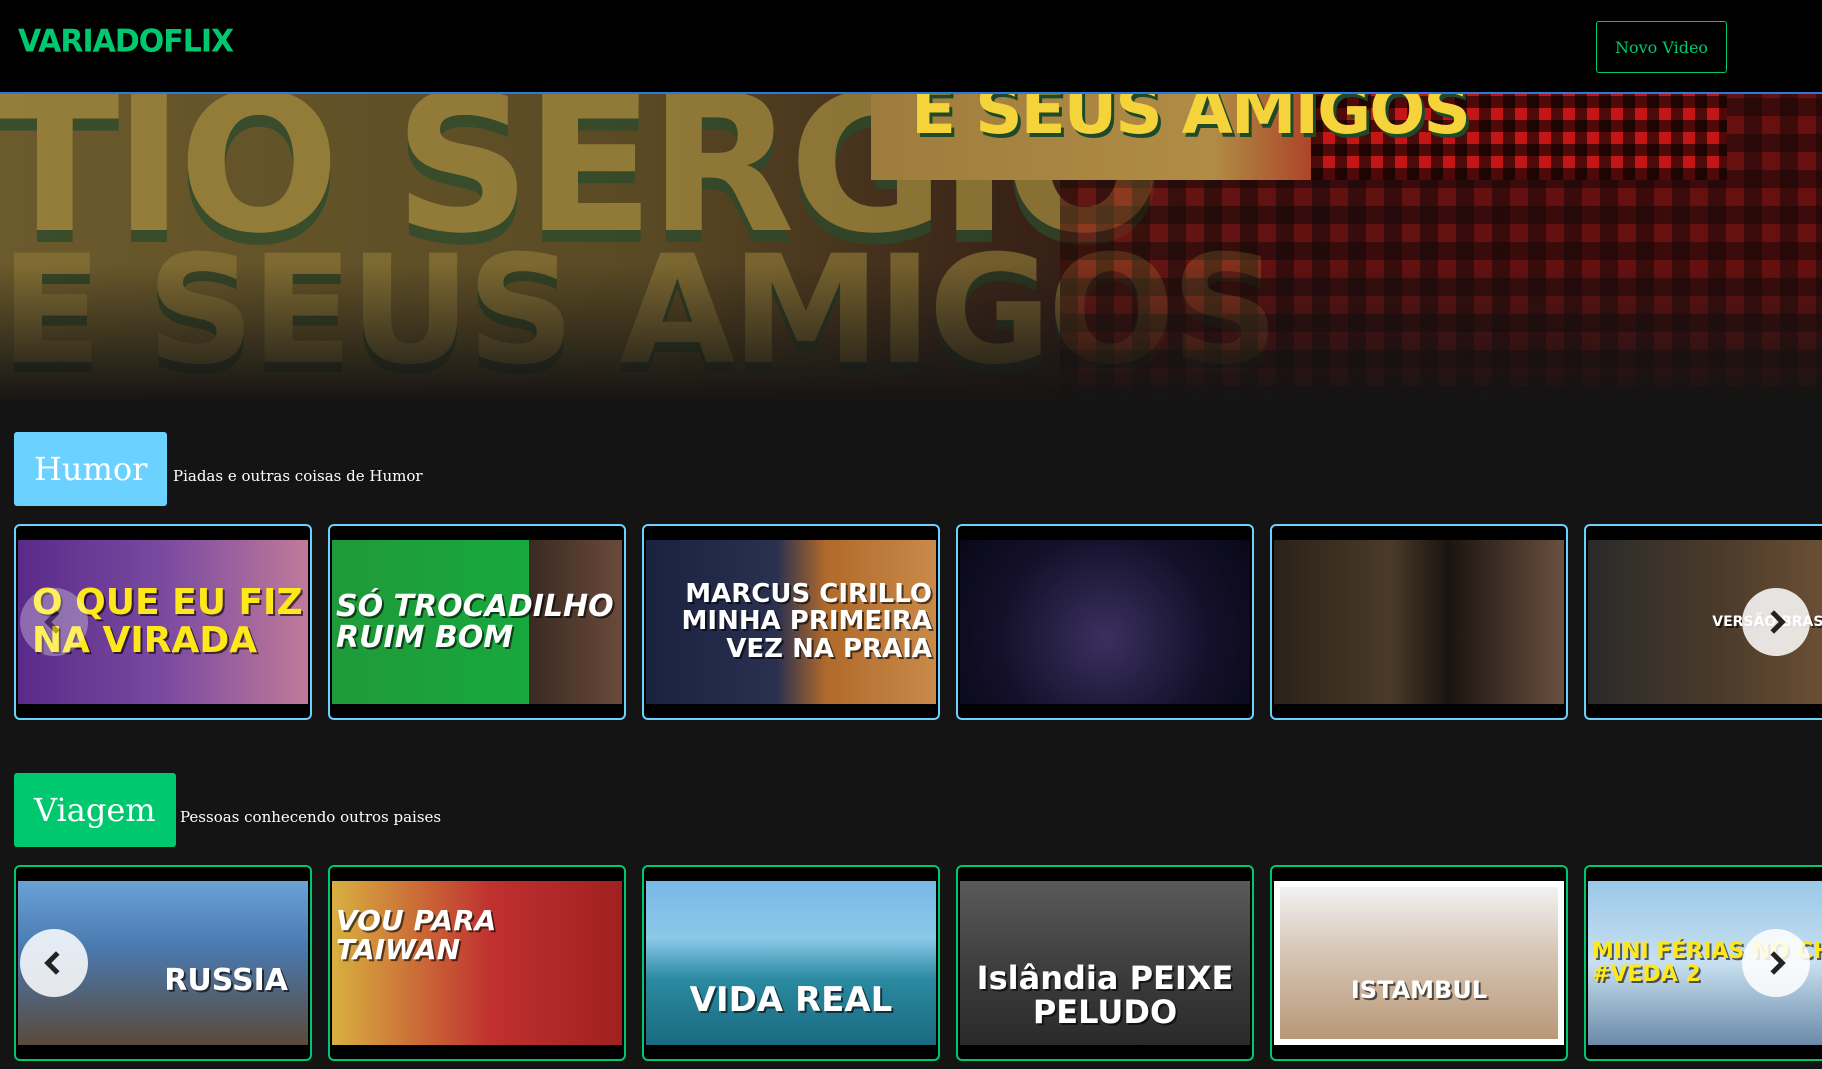 This screenshot has width=1822, height=1069. What do you see at coordinates (1661, 47) in the screenshot?
I see `new-video-button: Novo Video` at bounding box center [1661, 47].